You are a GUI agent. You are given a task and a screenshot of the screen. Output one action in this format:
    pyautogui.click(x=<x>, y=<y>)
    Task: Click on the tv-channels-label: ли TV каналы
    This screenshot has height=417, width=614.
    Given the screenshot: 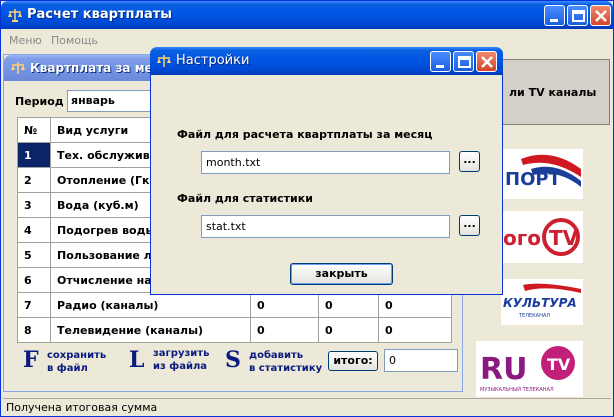 What is the action you would take?
    pyautogui.click(x=553, y=92)
    